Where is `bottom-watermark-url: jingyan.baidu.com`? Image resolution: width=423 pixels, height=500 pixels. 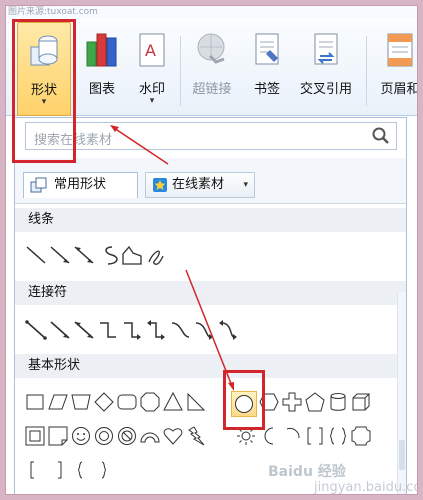 bottom-watermark-url: jingyan.baidu.com is located at coordinates (365, 487).